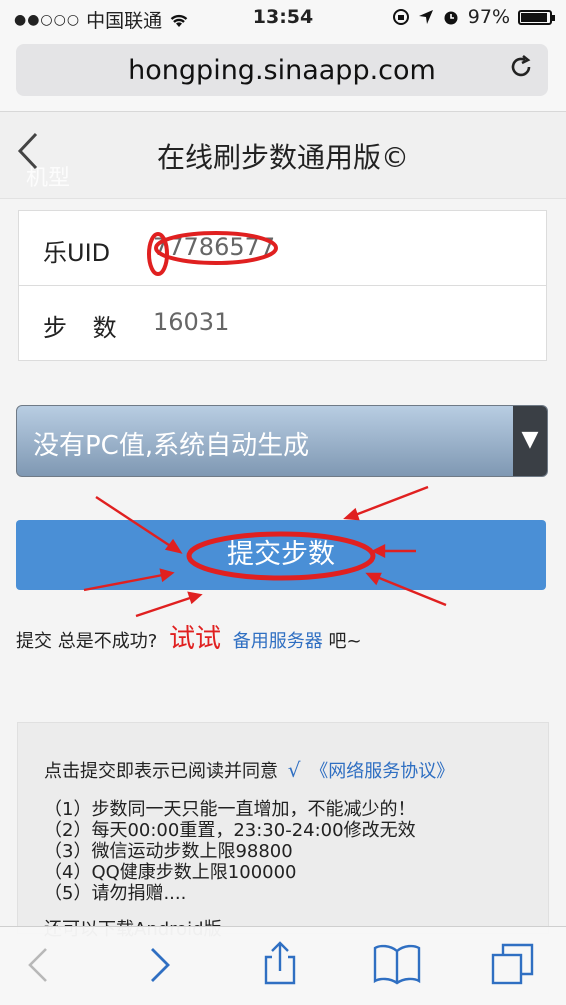 The image size is (566, 1005). Describe the element at coordinates (488, 17) in the screenshot. I see `battery-percent: 97%` at that location.